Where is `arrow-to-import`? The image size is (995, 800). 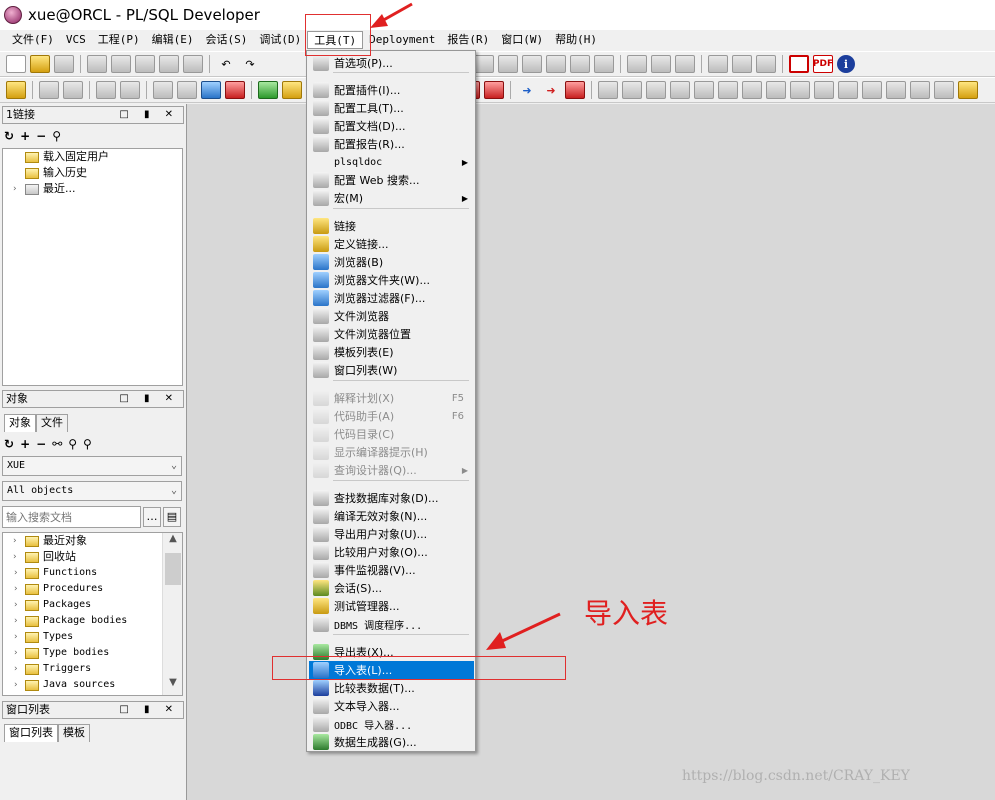 arrow-to-import is located at coordinates (530, 628).